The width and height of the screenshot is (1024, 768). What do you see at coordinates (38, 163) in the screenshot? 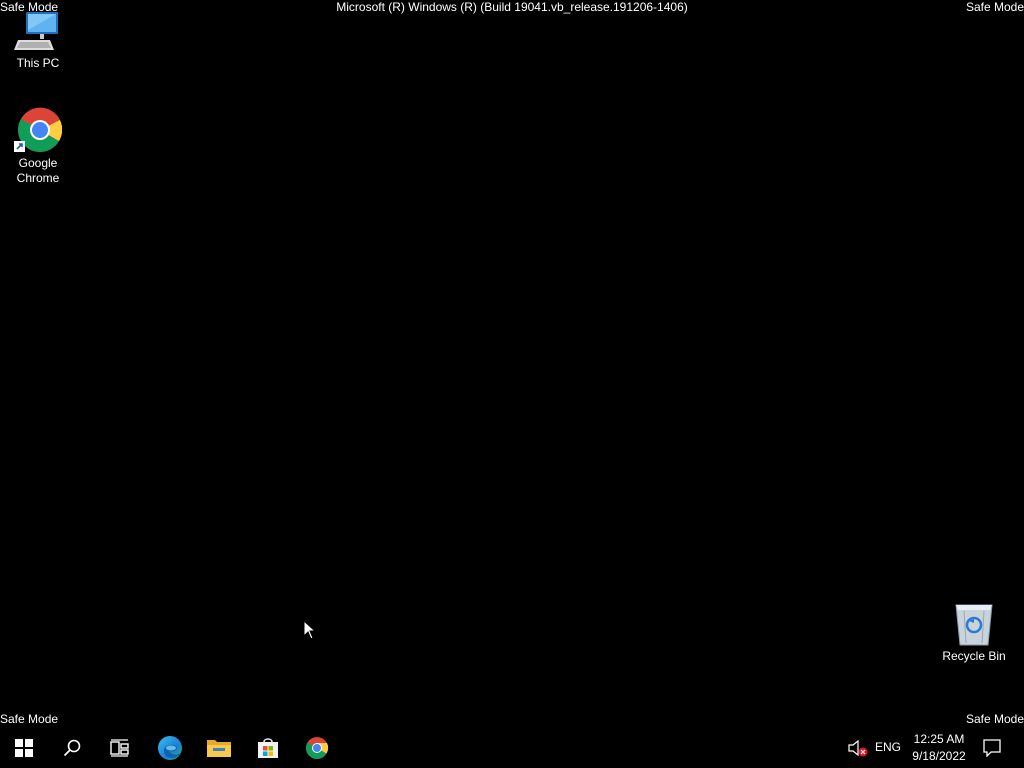
I see `desktop-icon-label-line1: Google` at bounding box center [38, 163].